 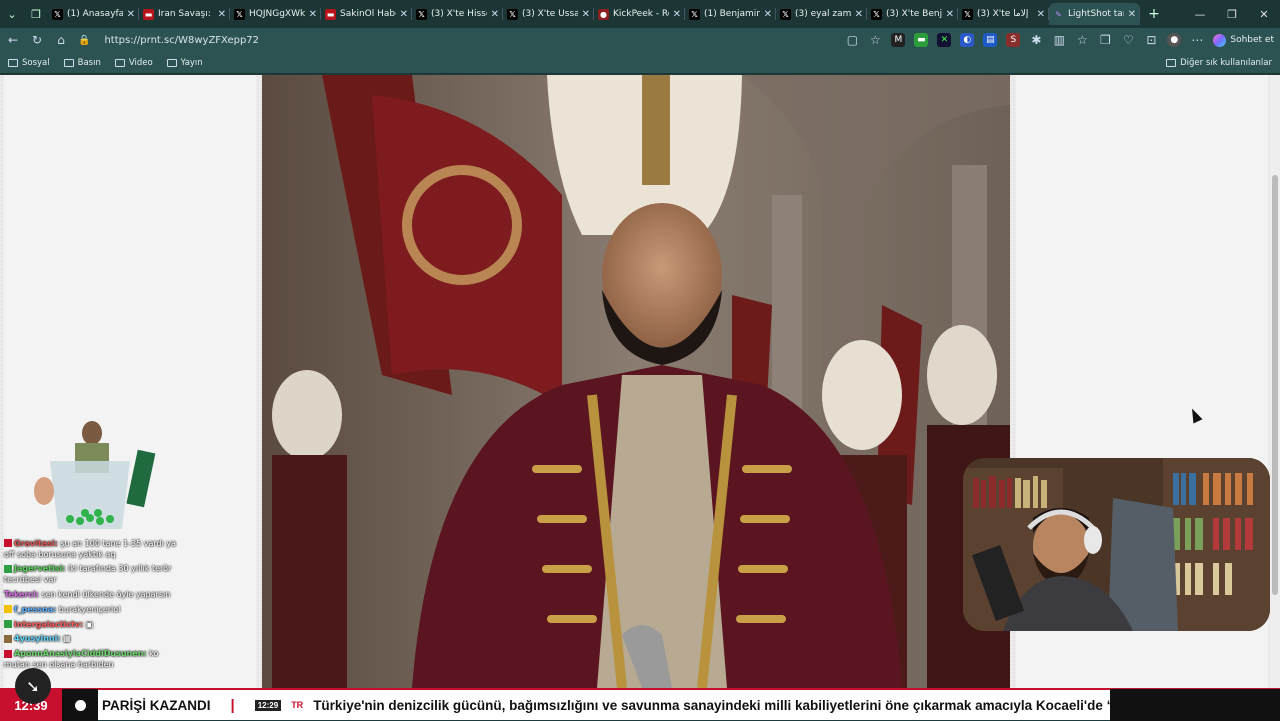 I want to click on bookmark-folder: Video, so click(x=133, y=63).